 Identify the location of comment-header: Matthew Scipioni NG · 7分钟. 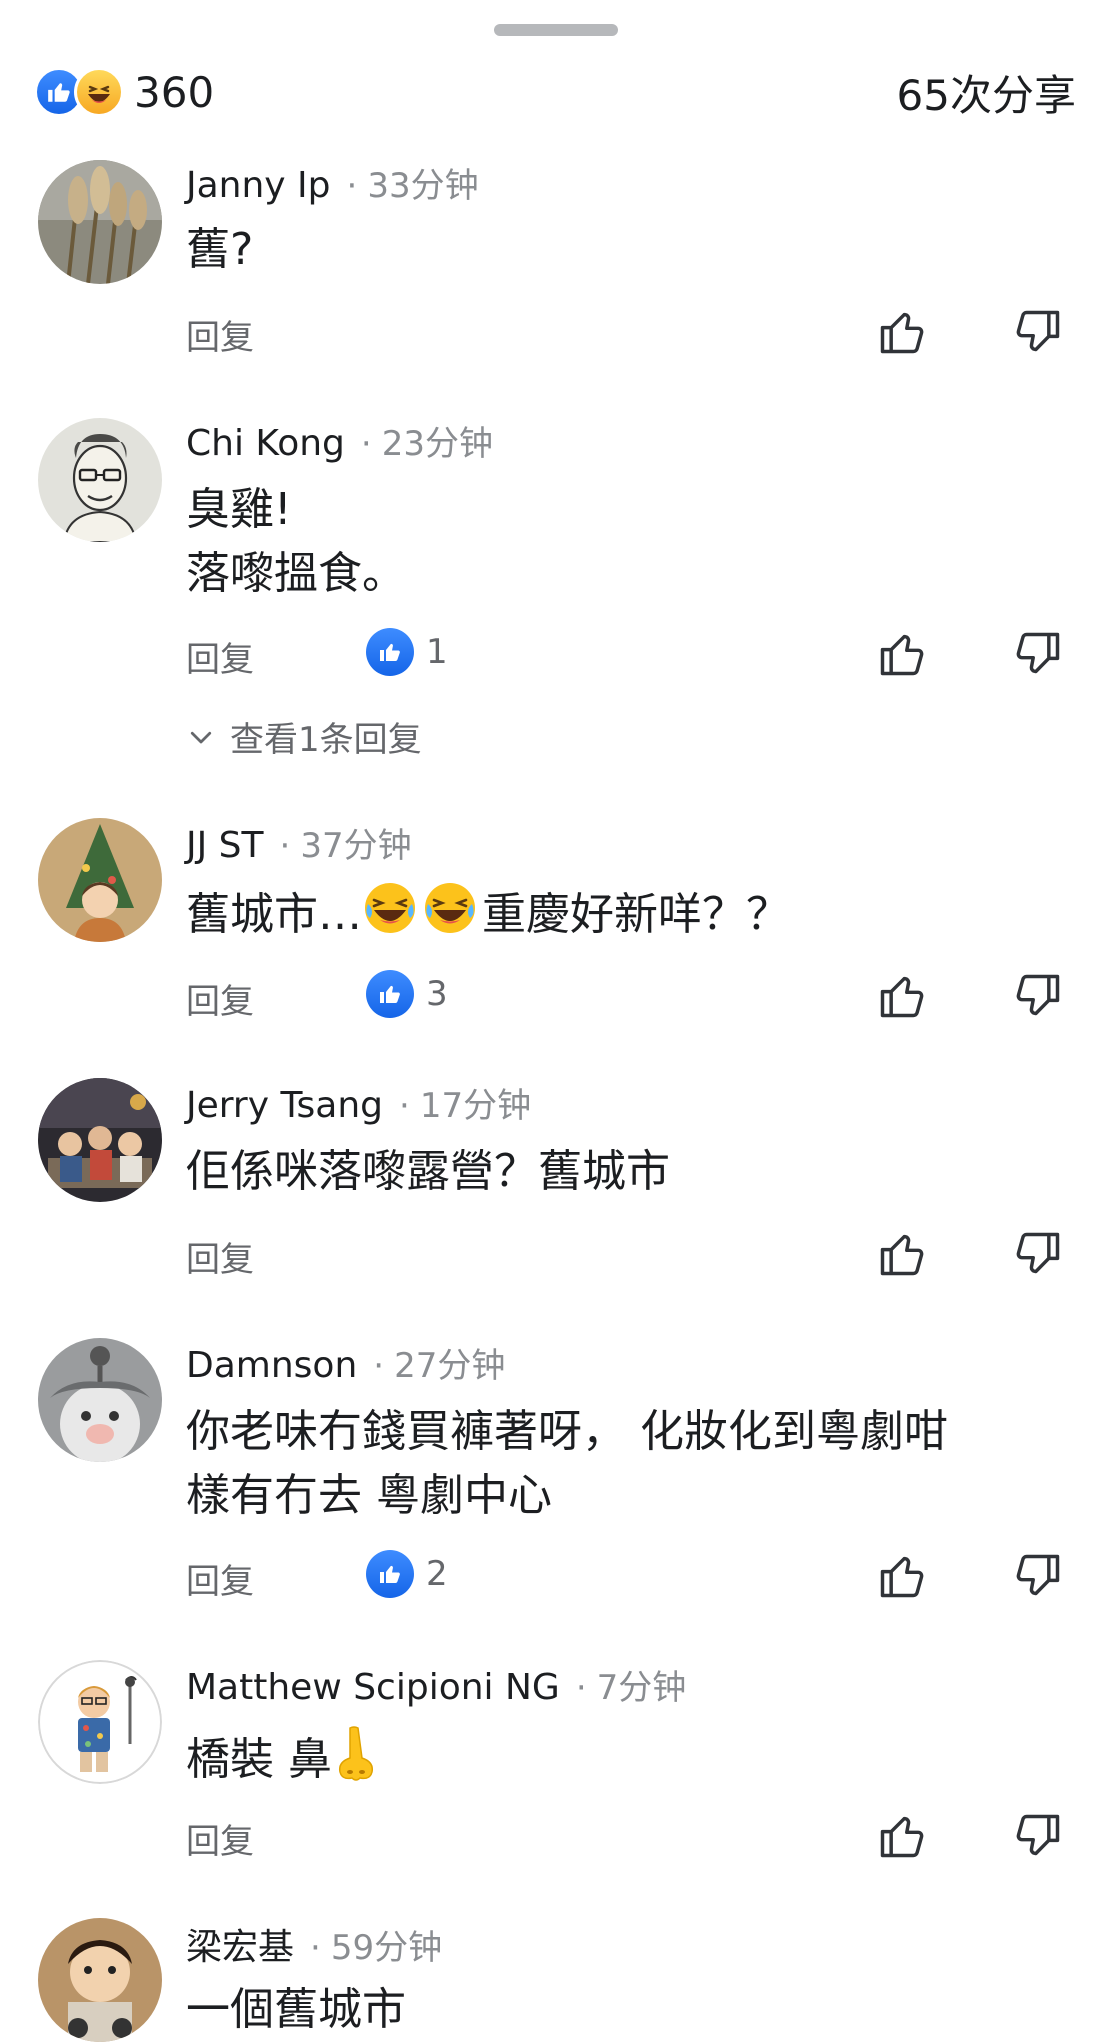
(436, 1684).